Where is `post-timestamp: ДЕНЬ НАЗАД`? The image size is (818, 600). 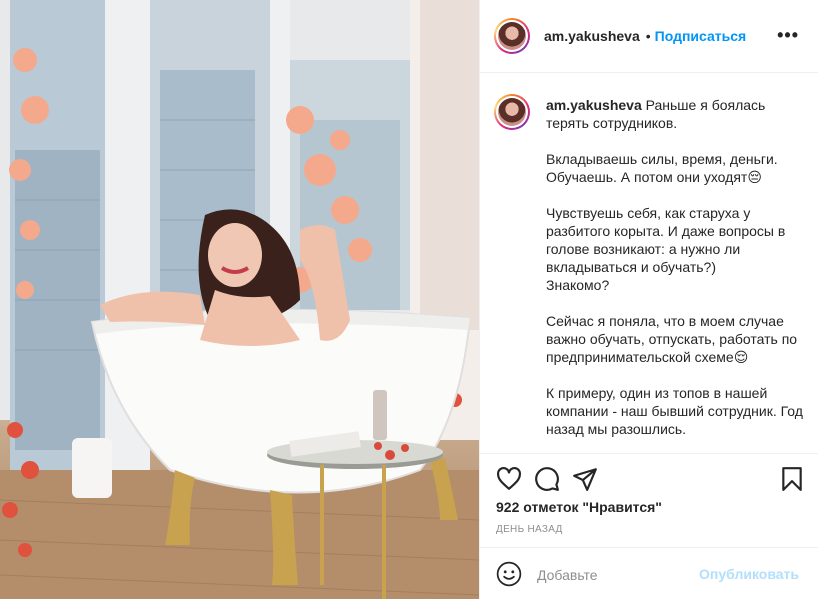 post-timestamp: ДЕНЬ НАЗАД is located at coordinates (529, 529).